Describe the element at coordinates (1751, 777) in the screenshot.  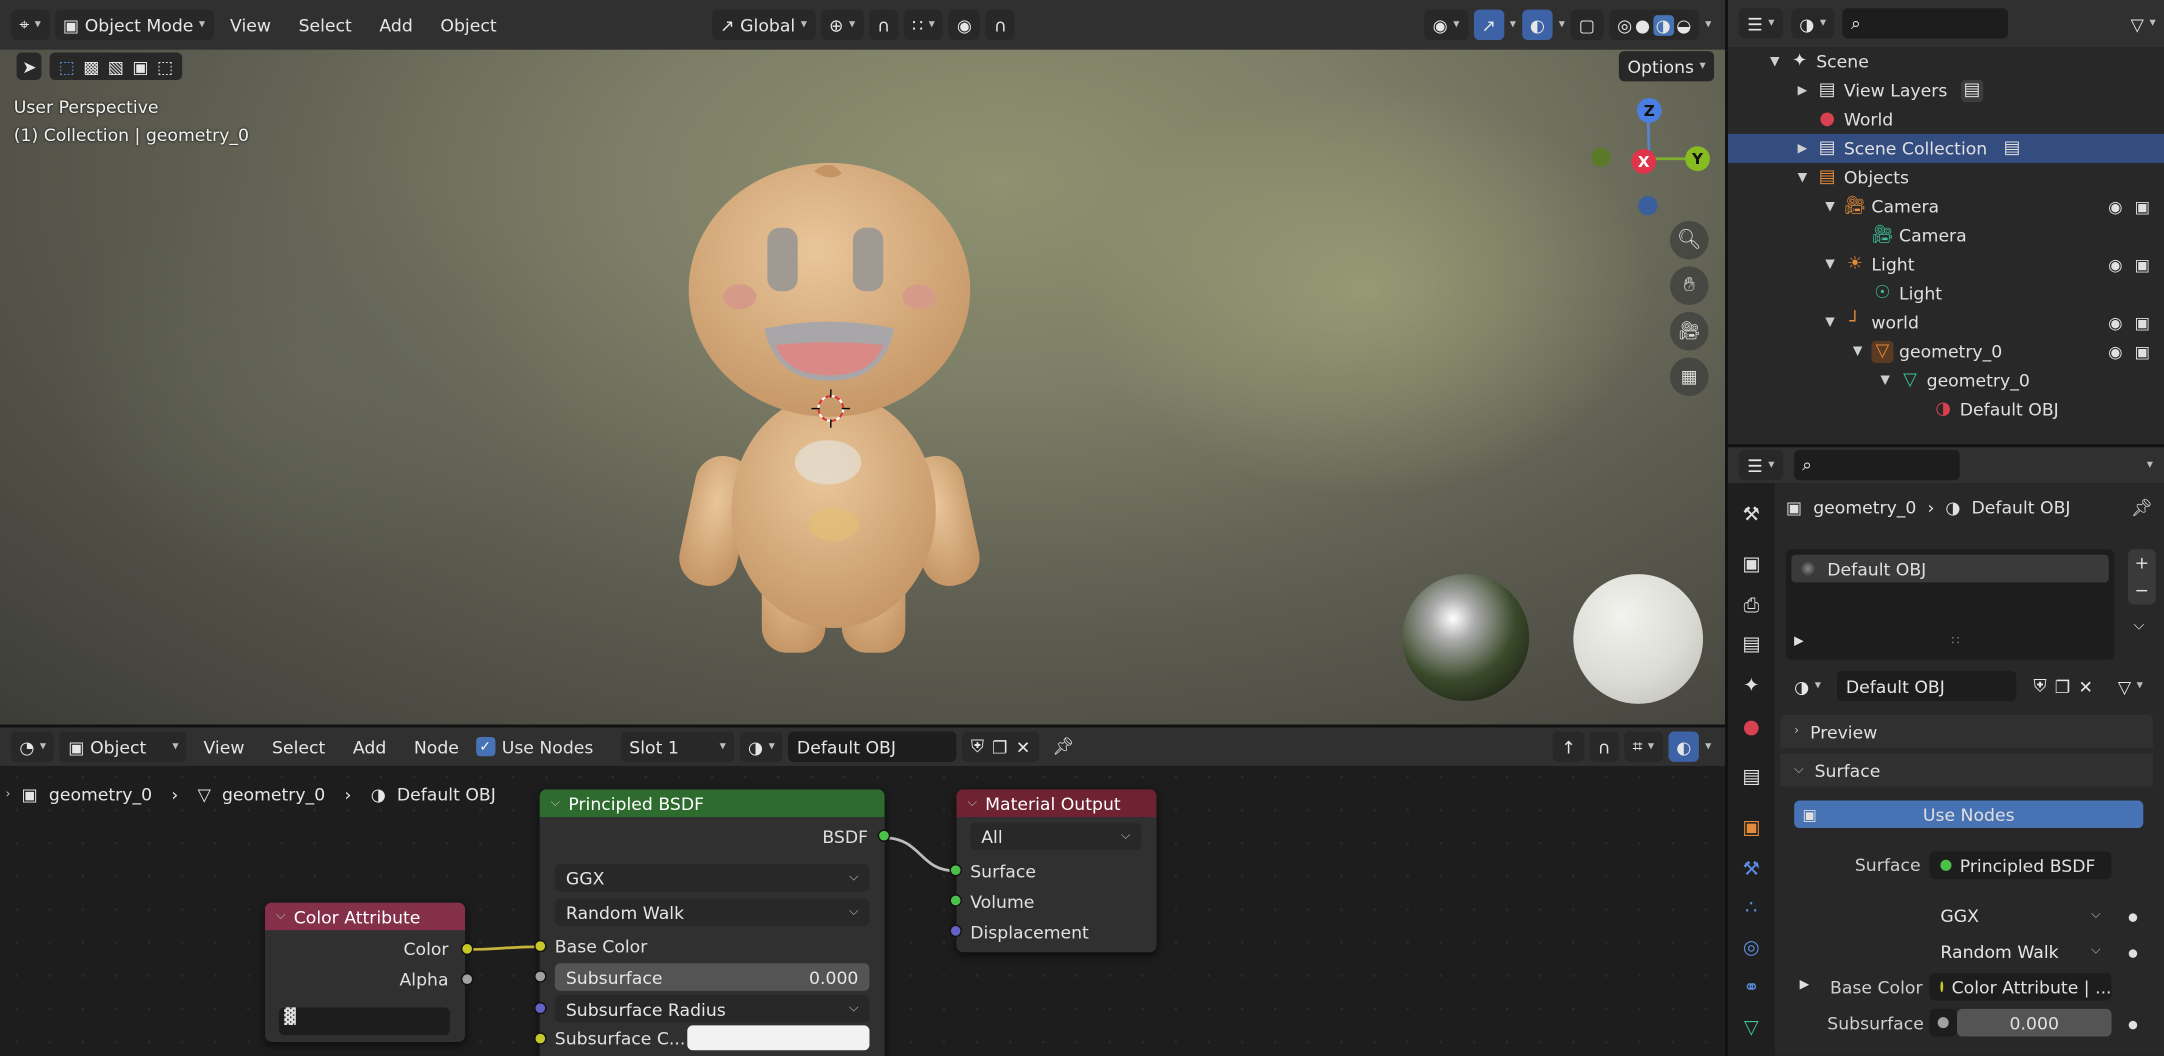
I see `collection-tab-icon: ▤` at that location.